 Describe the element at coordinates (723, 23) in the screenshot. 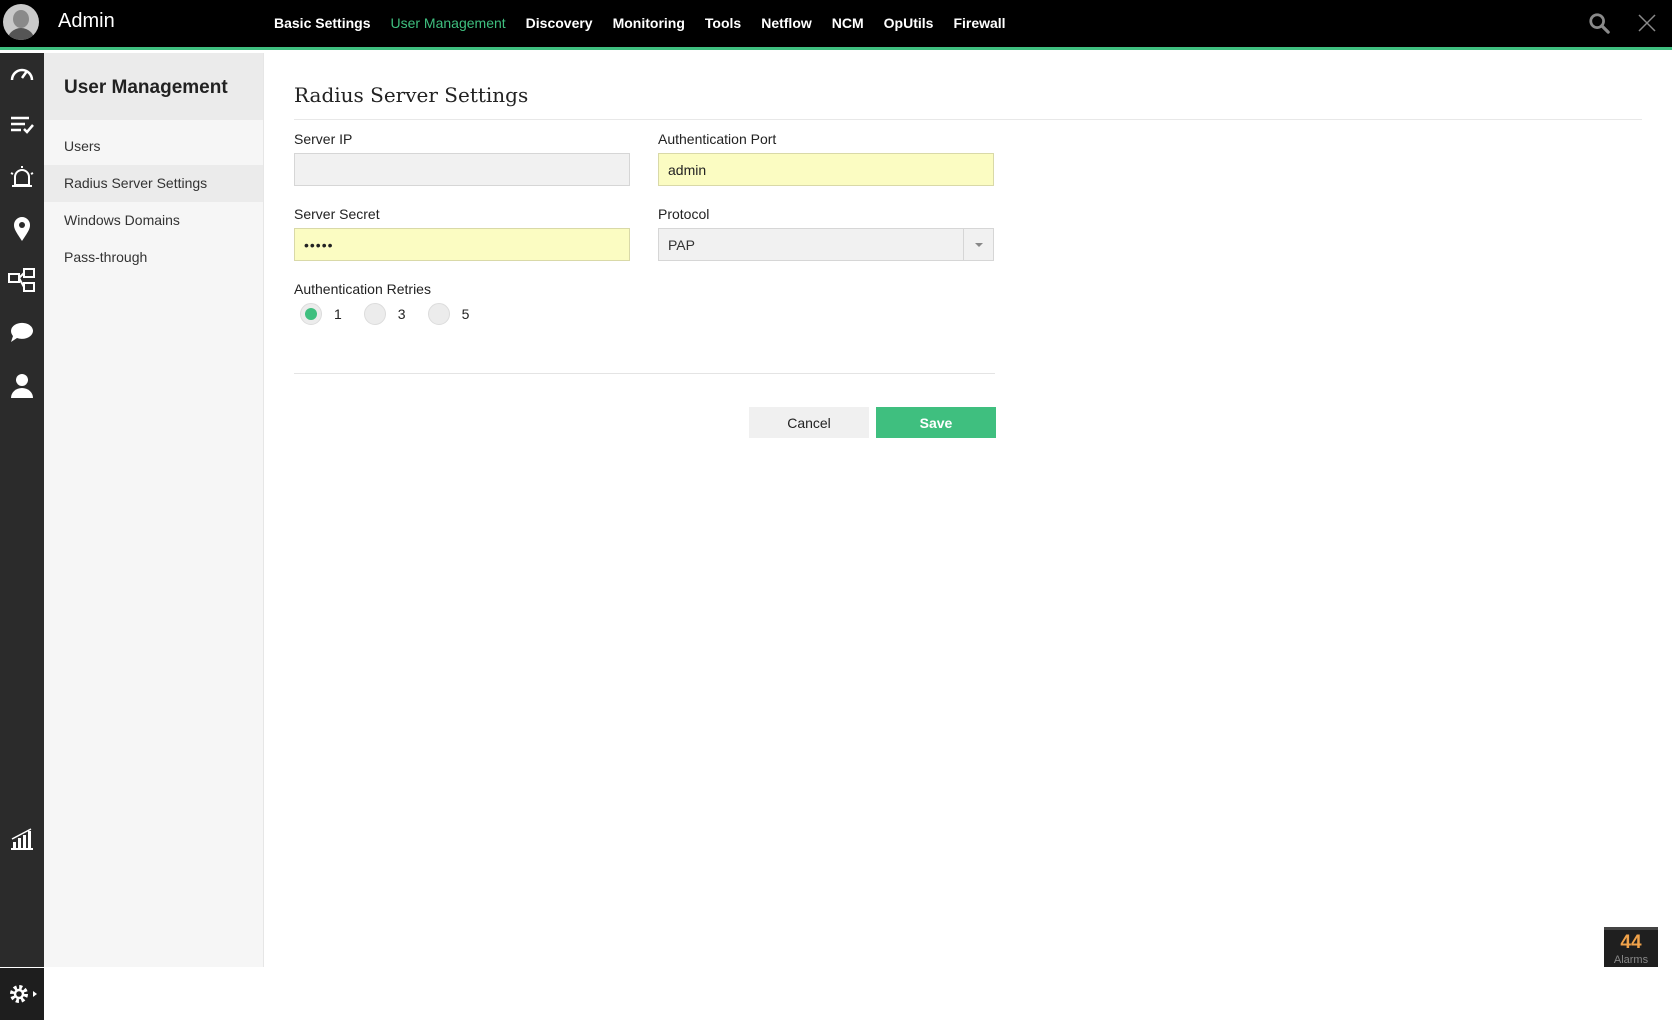

I see `nav-tools: Tools` at that location.